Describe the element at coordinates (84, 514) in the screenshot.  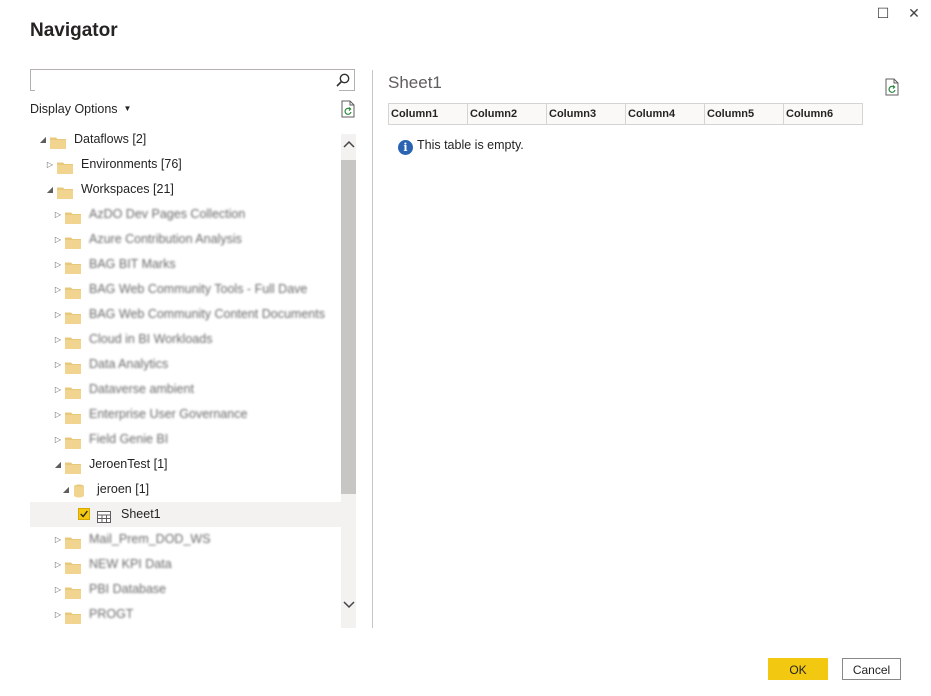
I see `item-checkbox` at that location.